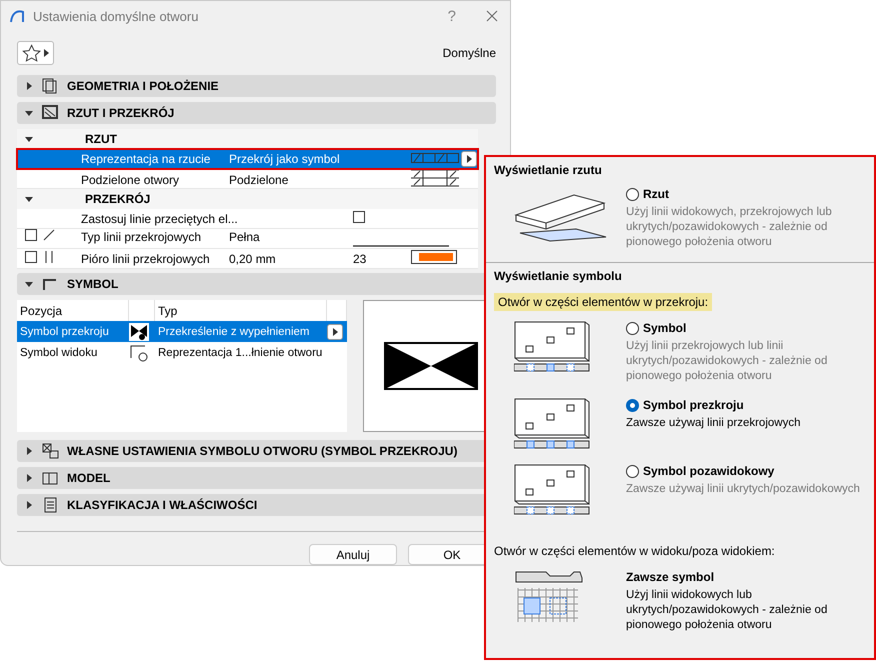 This screenshot has height=663, width=876. Describe the element at coordinates (469, 53) in the screenshot. I see `favorites-label: Domyślne` at that location.